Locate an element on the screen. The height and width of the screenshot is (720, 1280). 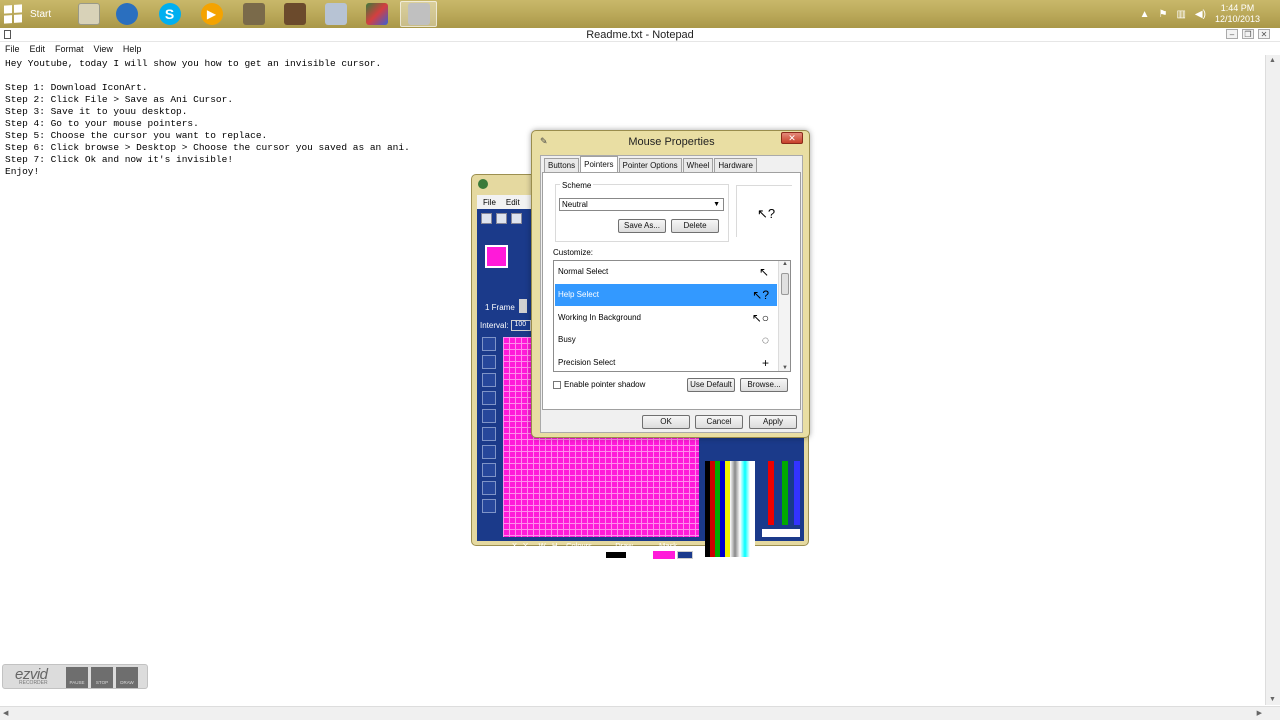
ezvid-sub: RECORDER is located at coordinates (33, 683).